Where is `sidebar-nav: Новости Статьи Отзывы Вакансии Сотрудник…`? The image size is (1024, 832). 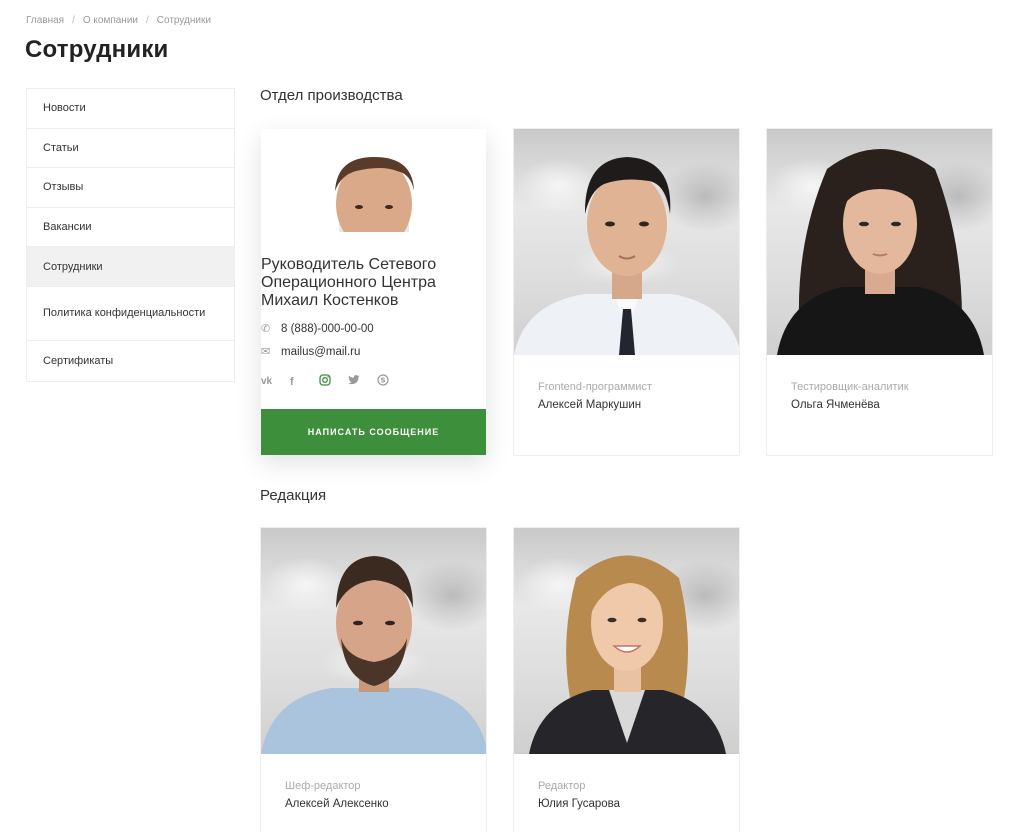 sidebar-nav: Новости Статьи Отзывы Вакансии Сотрудник… is located at coordinates (130, 235).